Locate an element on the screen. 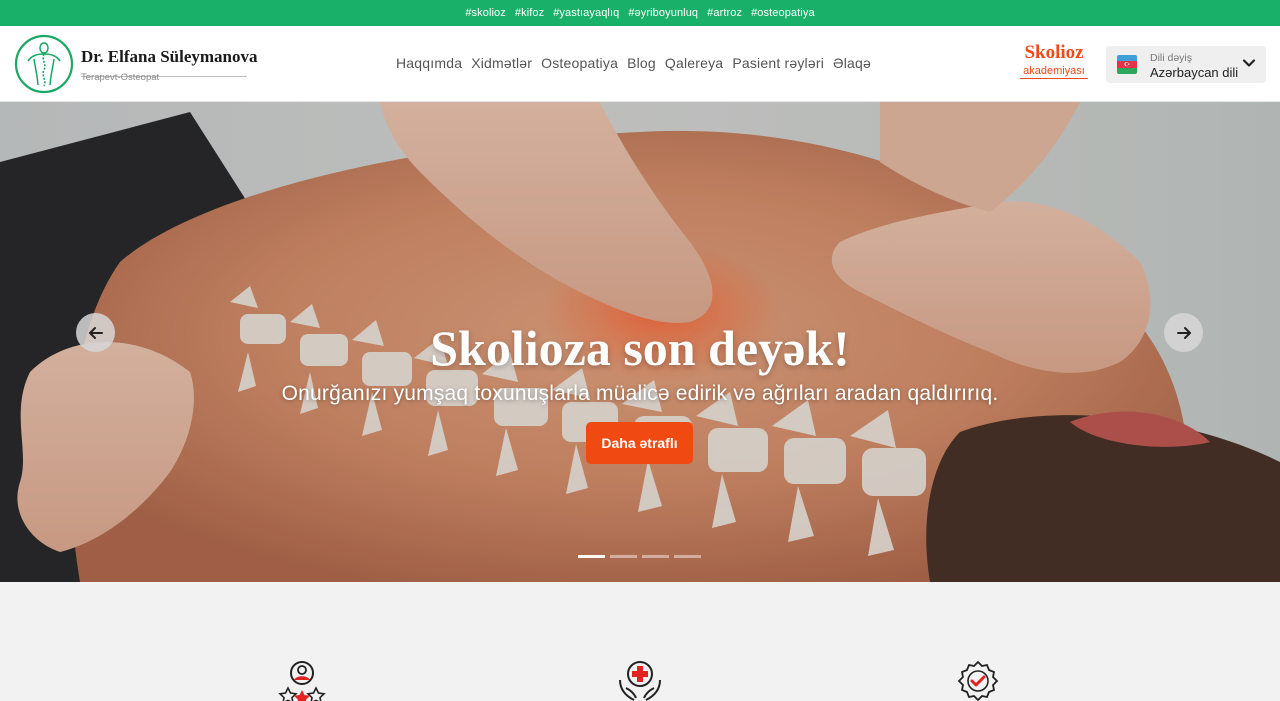 The image size is (1280, 701). more-info-button: Daha ətraflı is located at coordinates (639, 443).